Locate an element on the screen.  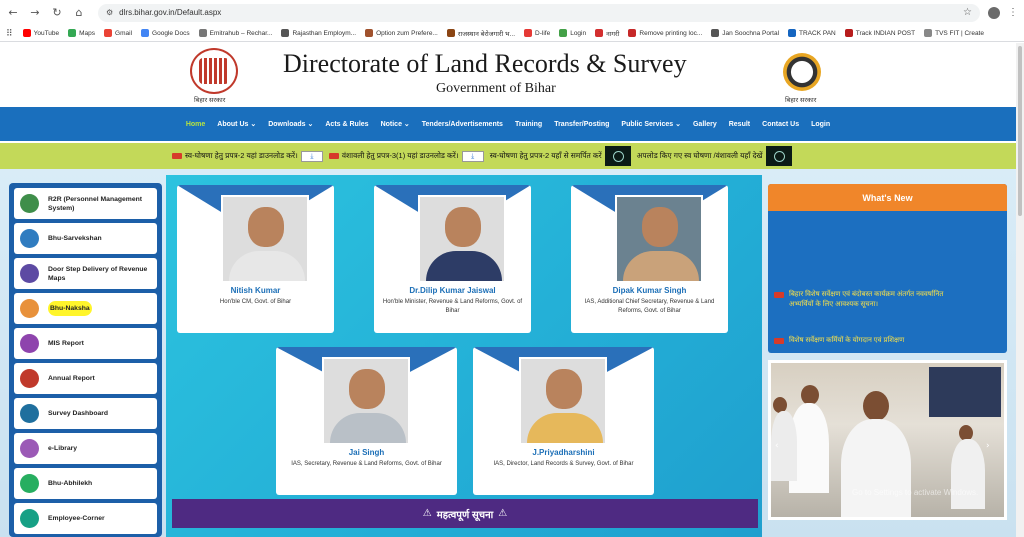
sidebar-item-e-library: e-Library is located at coordinates (85, 448).